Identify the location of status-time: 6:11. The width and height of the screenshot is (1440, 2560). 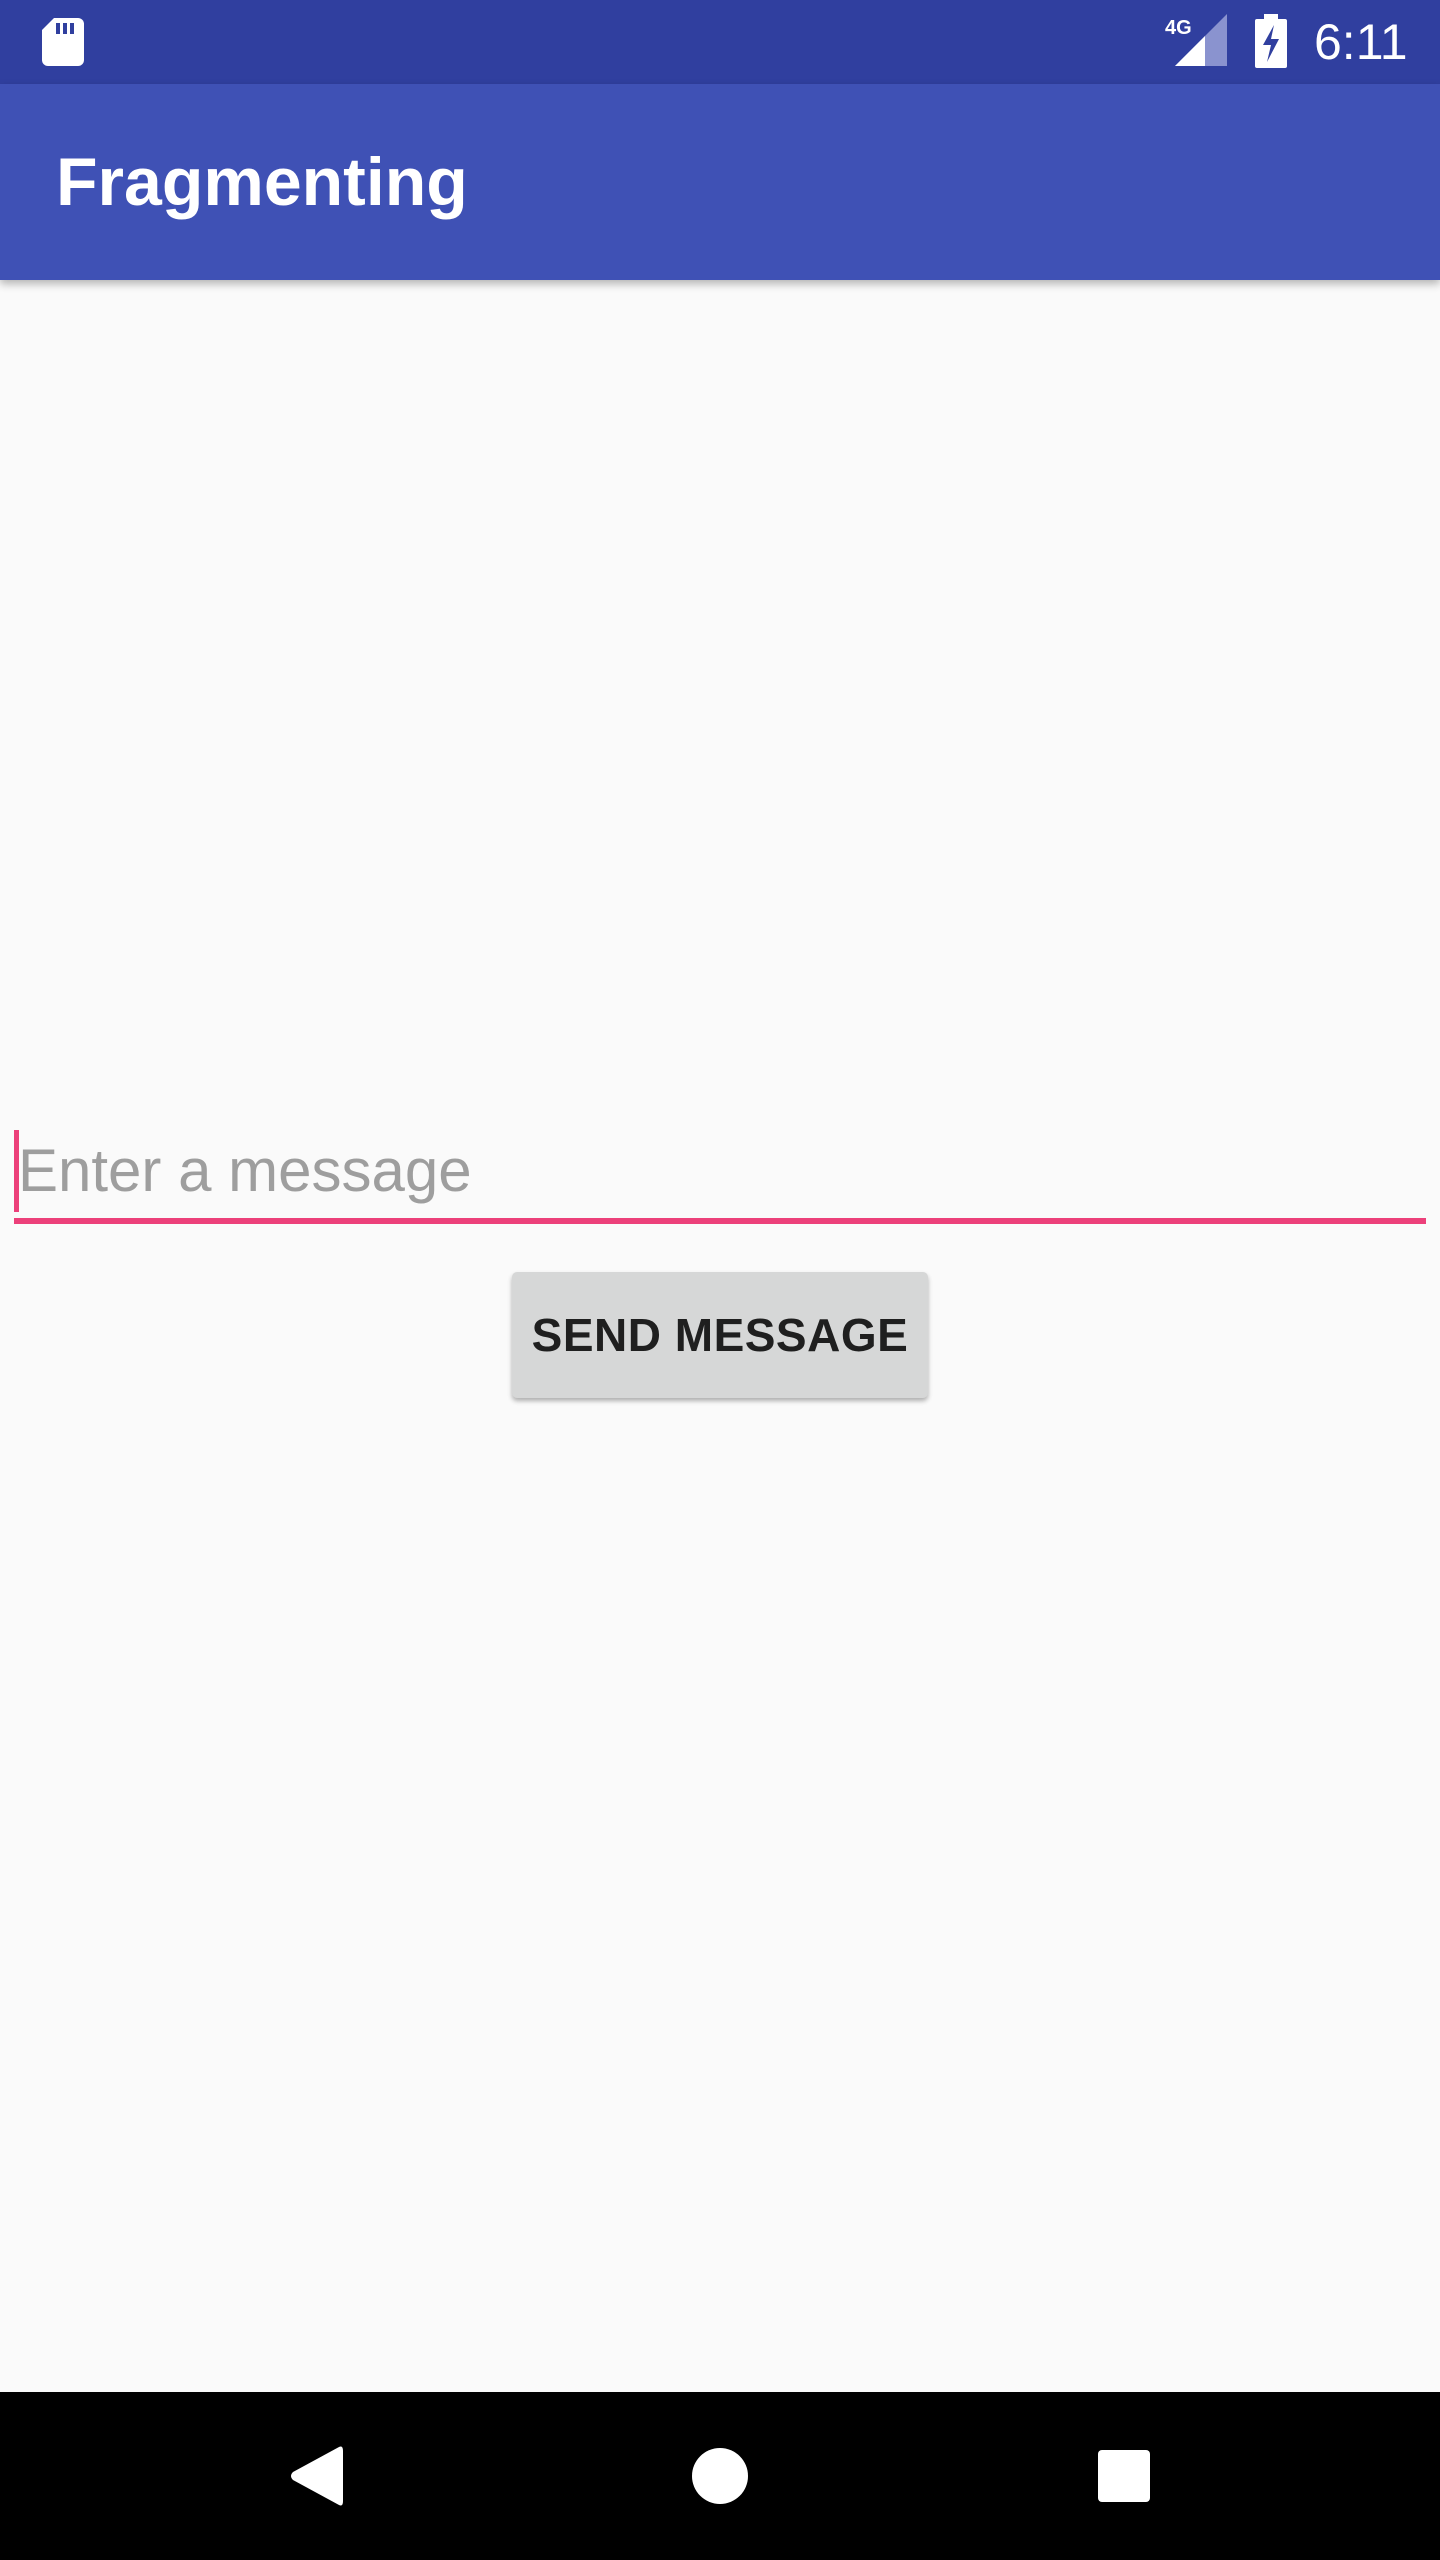
(1361, 42).